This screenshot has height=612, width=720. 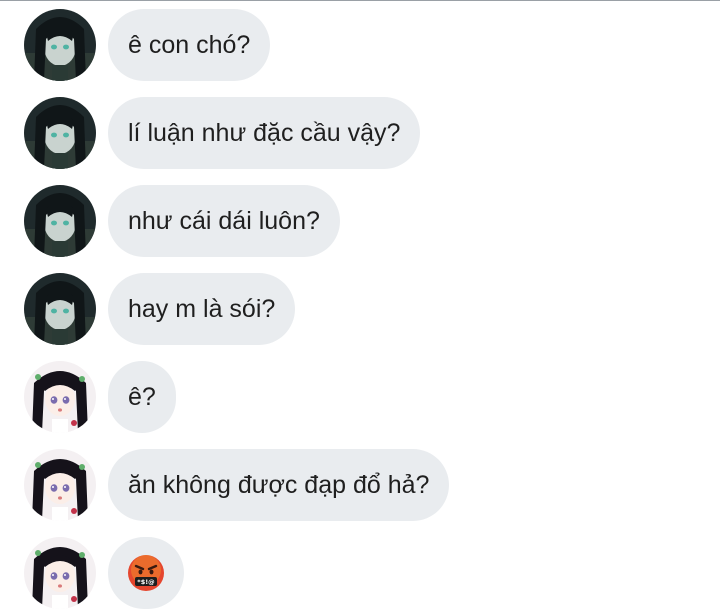 What do you see at coordinates (104, 573) in the screenshot?
I see `message-row: *$!@` at bounding box center [104, 573].